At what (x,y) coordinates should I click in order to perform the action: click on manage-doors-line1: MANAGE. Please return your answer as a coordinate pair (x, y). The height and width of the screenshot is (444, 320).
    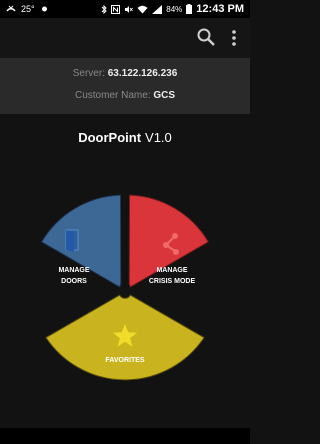
    Looking at the image, I should click on (73, 270).